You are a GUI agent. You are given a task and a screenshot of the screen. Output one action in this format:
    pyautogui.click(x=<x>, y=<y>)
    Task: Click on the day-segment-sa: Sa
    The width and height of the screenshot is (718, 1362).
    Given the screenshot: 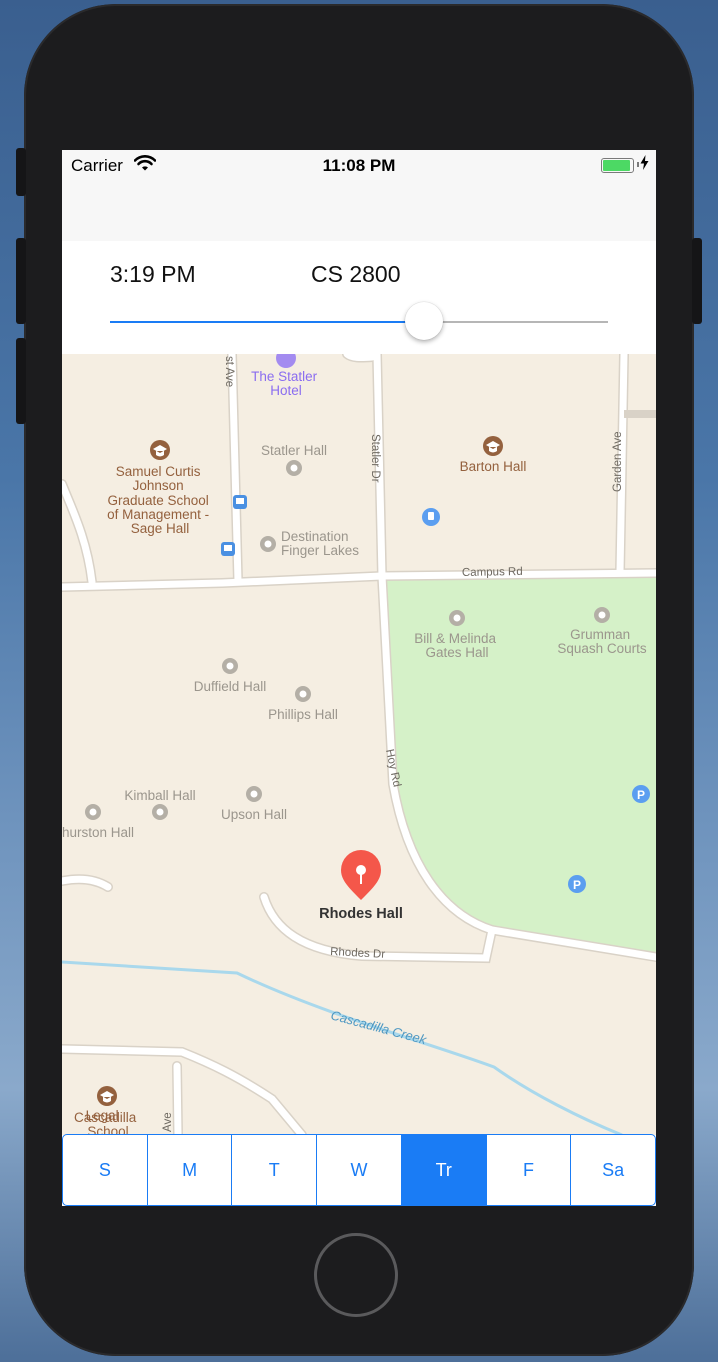 What is the action you would take?
    pyautogui.click(x=613, y=1170)
    